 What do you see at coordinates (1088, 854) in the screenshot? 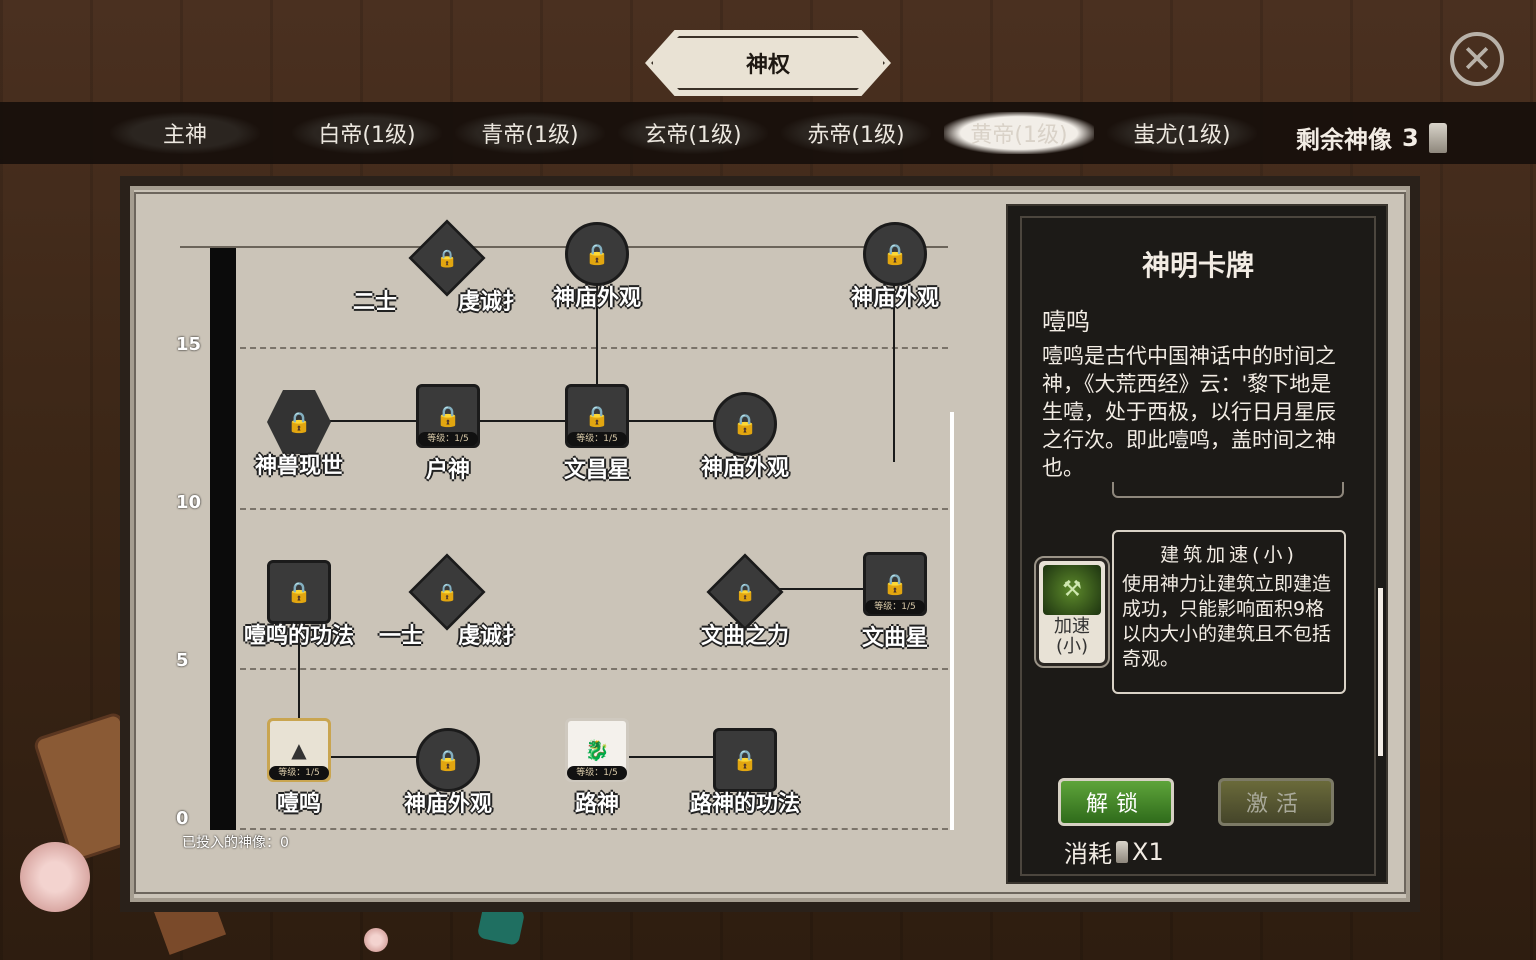
I see `cost-label: 消耗` at bounding box center [1088, 854].